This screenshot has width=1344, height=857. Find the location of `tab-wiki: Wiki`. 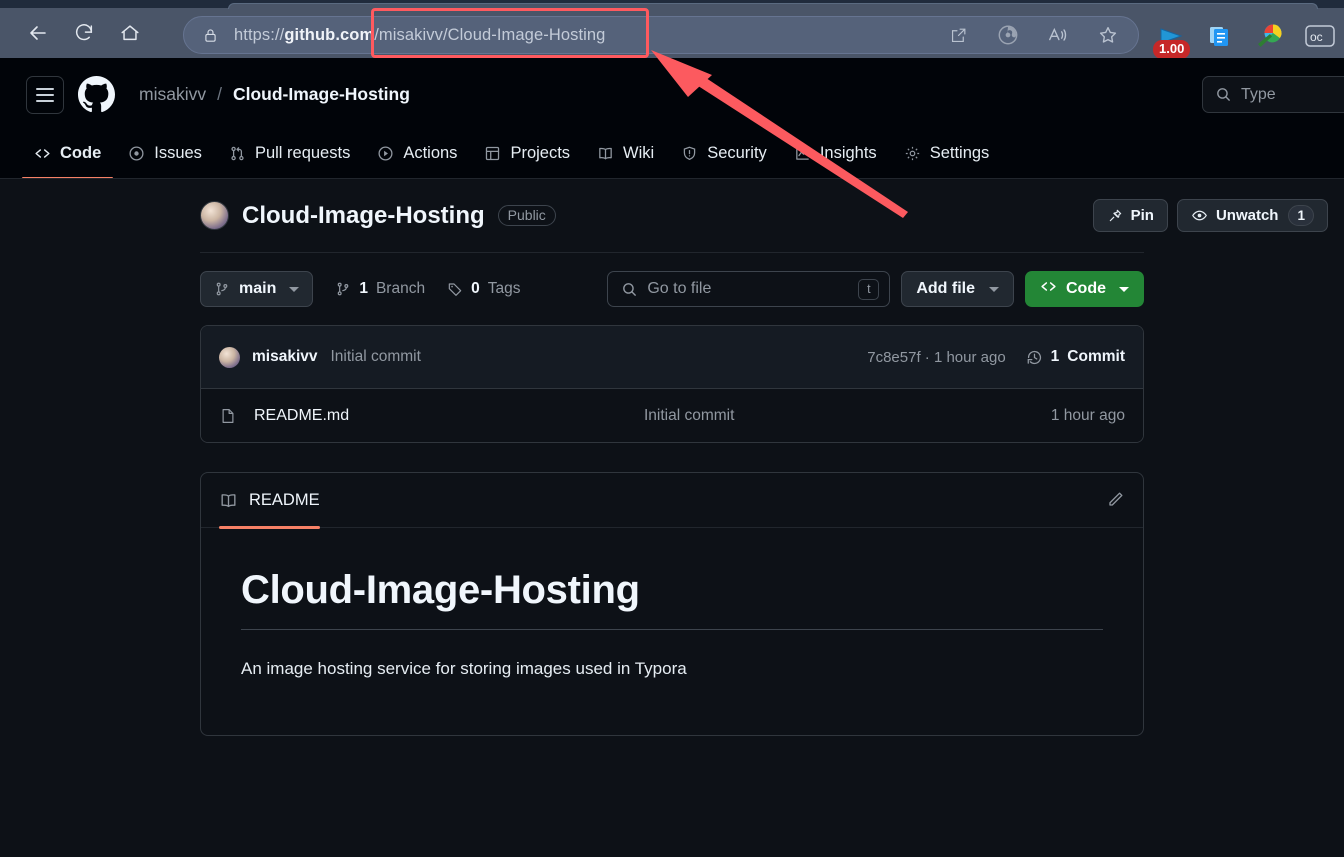

tab-wiki: Wiki is located at coordinates (625, 152).